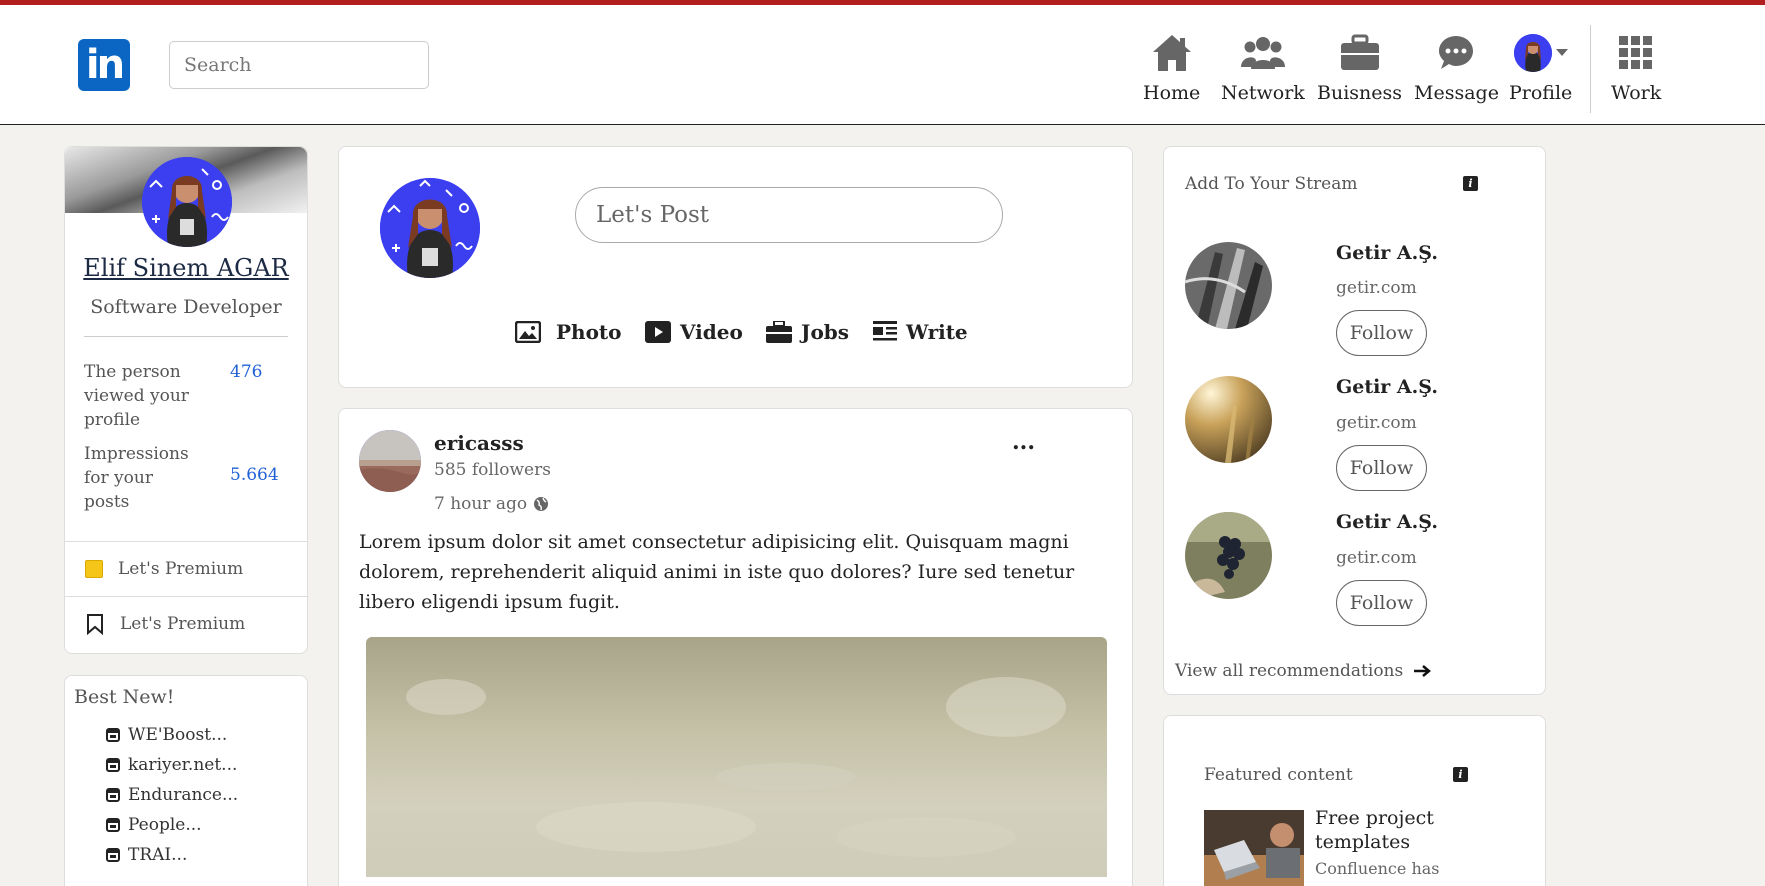  I want to click on network-icon, so click(1262, 53).